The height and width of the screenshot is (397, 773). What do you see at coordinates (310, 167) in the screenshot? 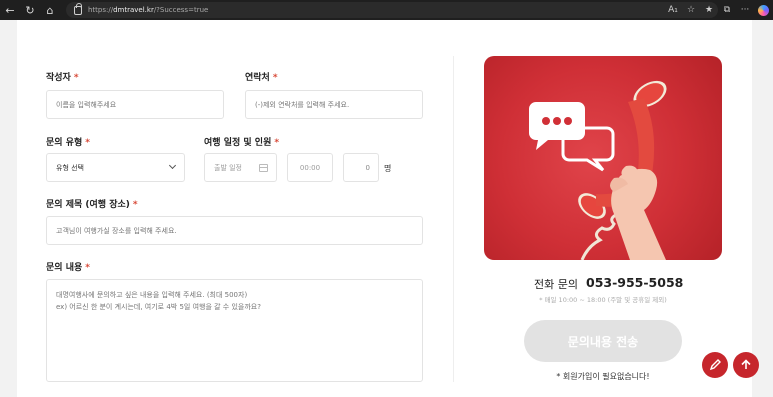
I see `departure-time-input: 00:00` at bounding box center [310, 167].